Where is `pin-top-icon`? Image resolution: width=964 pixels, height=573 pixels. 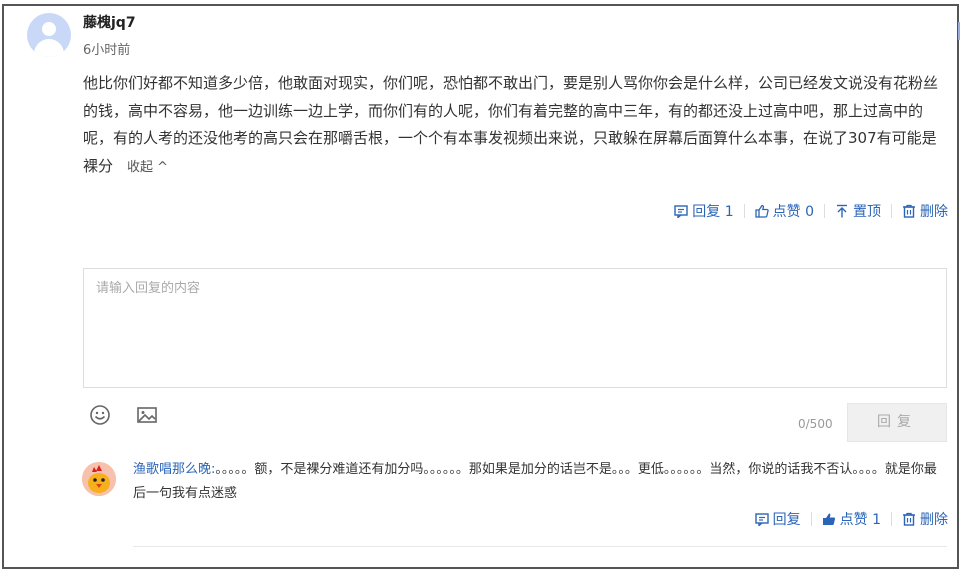
pin-top-icon is located at coordinates (842, 211).